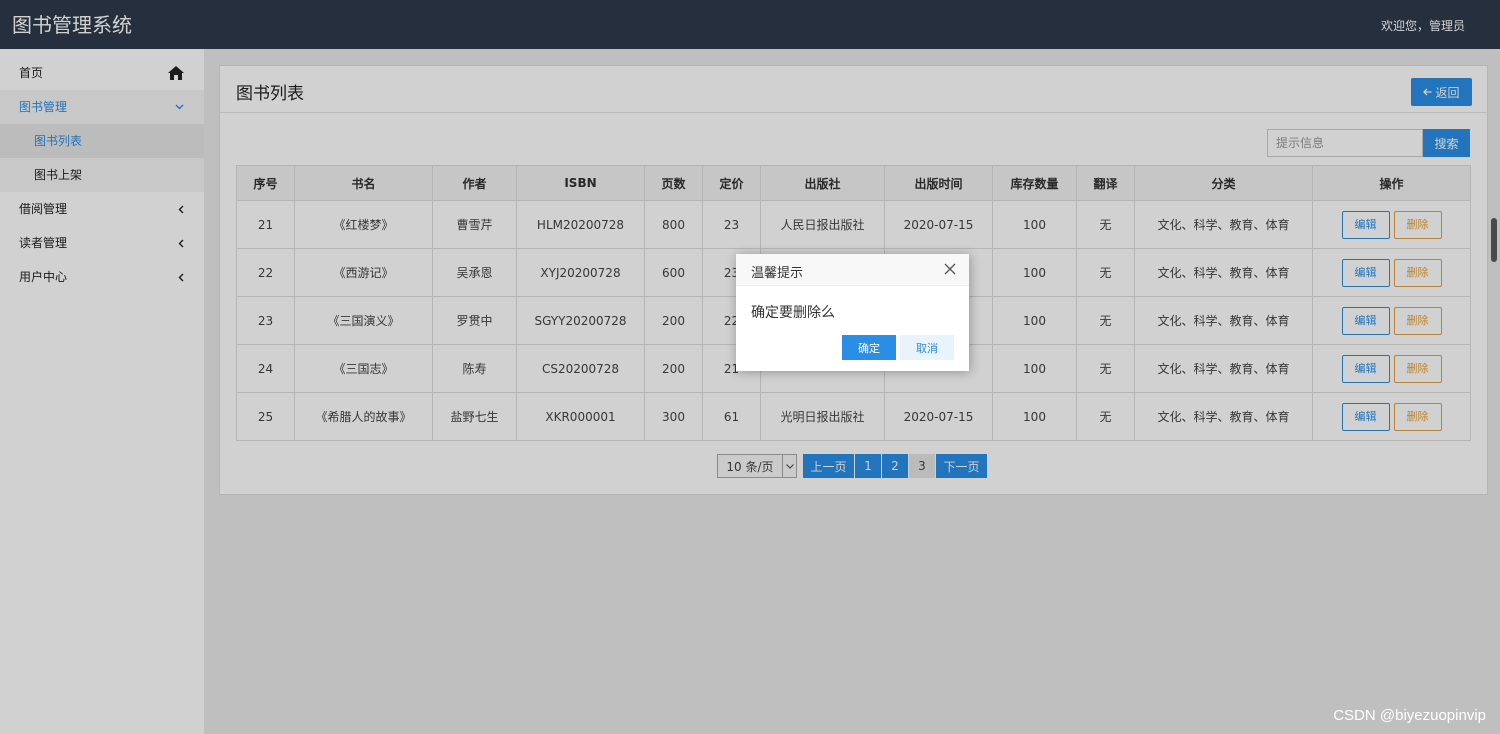 This screenshot has width=1500, height=734. I want to click on dialog-header: 温馨提示, so click(852, 270).